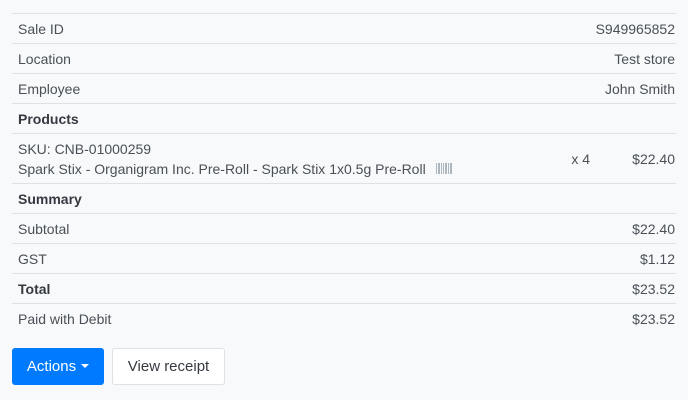 This screenshot has height=400, width=688. I want to click on summary-heading-row: Summary, so click(344, 198).